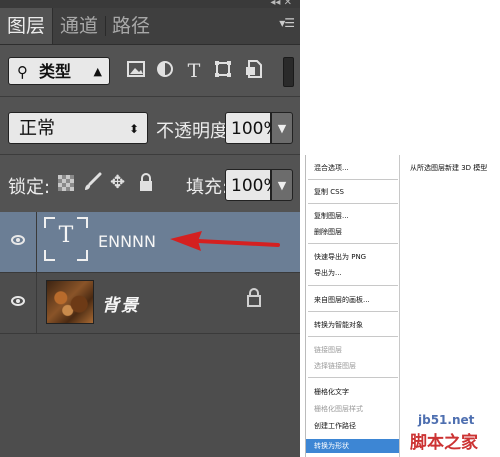 The width and height of the screenshot is (500, 457). I want to click on lock-label: 锁定:, so click(29, 187).